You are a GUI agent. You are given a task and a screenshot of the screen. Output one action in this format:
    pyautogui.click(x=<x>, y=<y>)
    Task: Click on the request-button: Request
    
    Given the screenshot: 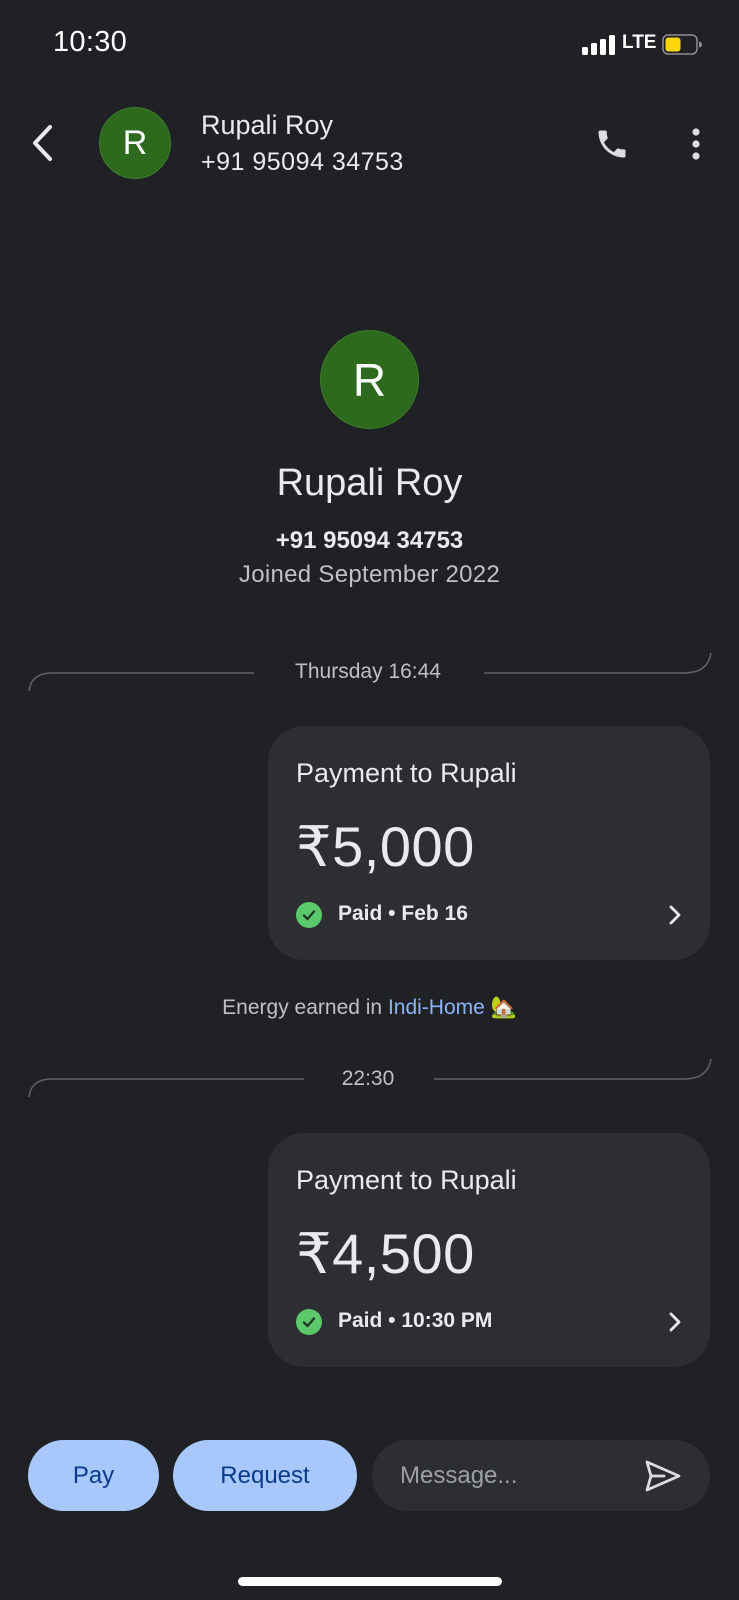 What is the action you would take?
    pyautogui.click(x=265, y=1475)
    